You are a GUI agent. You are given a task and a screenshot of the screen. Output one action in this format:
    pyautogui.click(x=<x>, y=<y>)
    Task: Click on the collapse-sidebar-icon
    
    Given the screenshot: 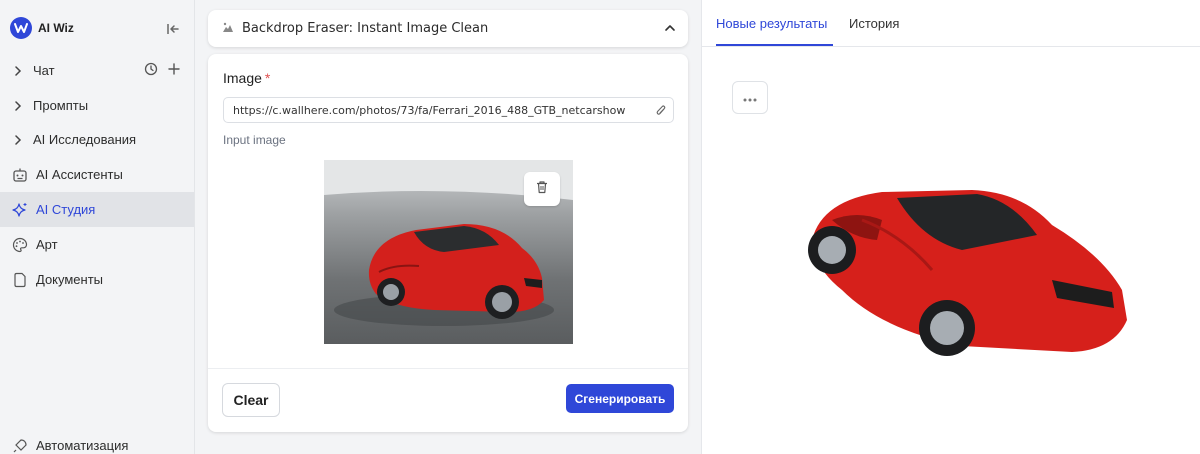 What is the action you would take?
    pyautogui.click(x=173, y=29)
    